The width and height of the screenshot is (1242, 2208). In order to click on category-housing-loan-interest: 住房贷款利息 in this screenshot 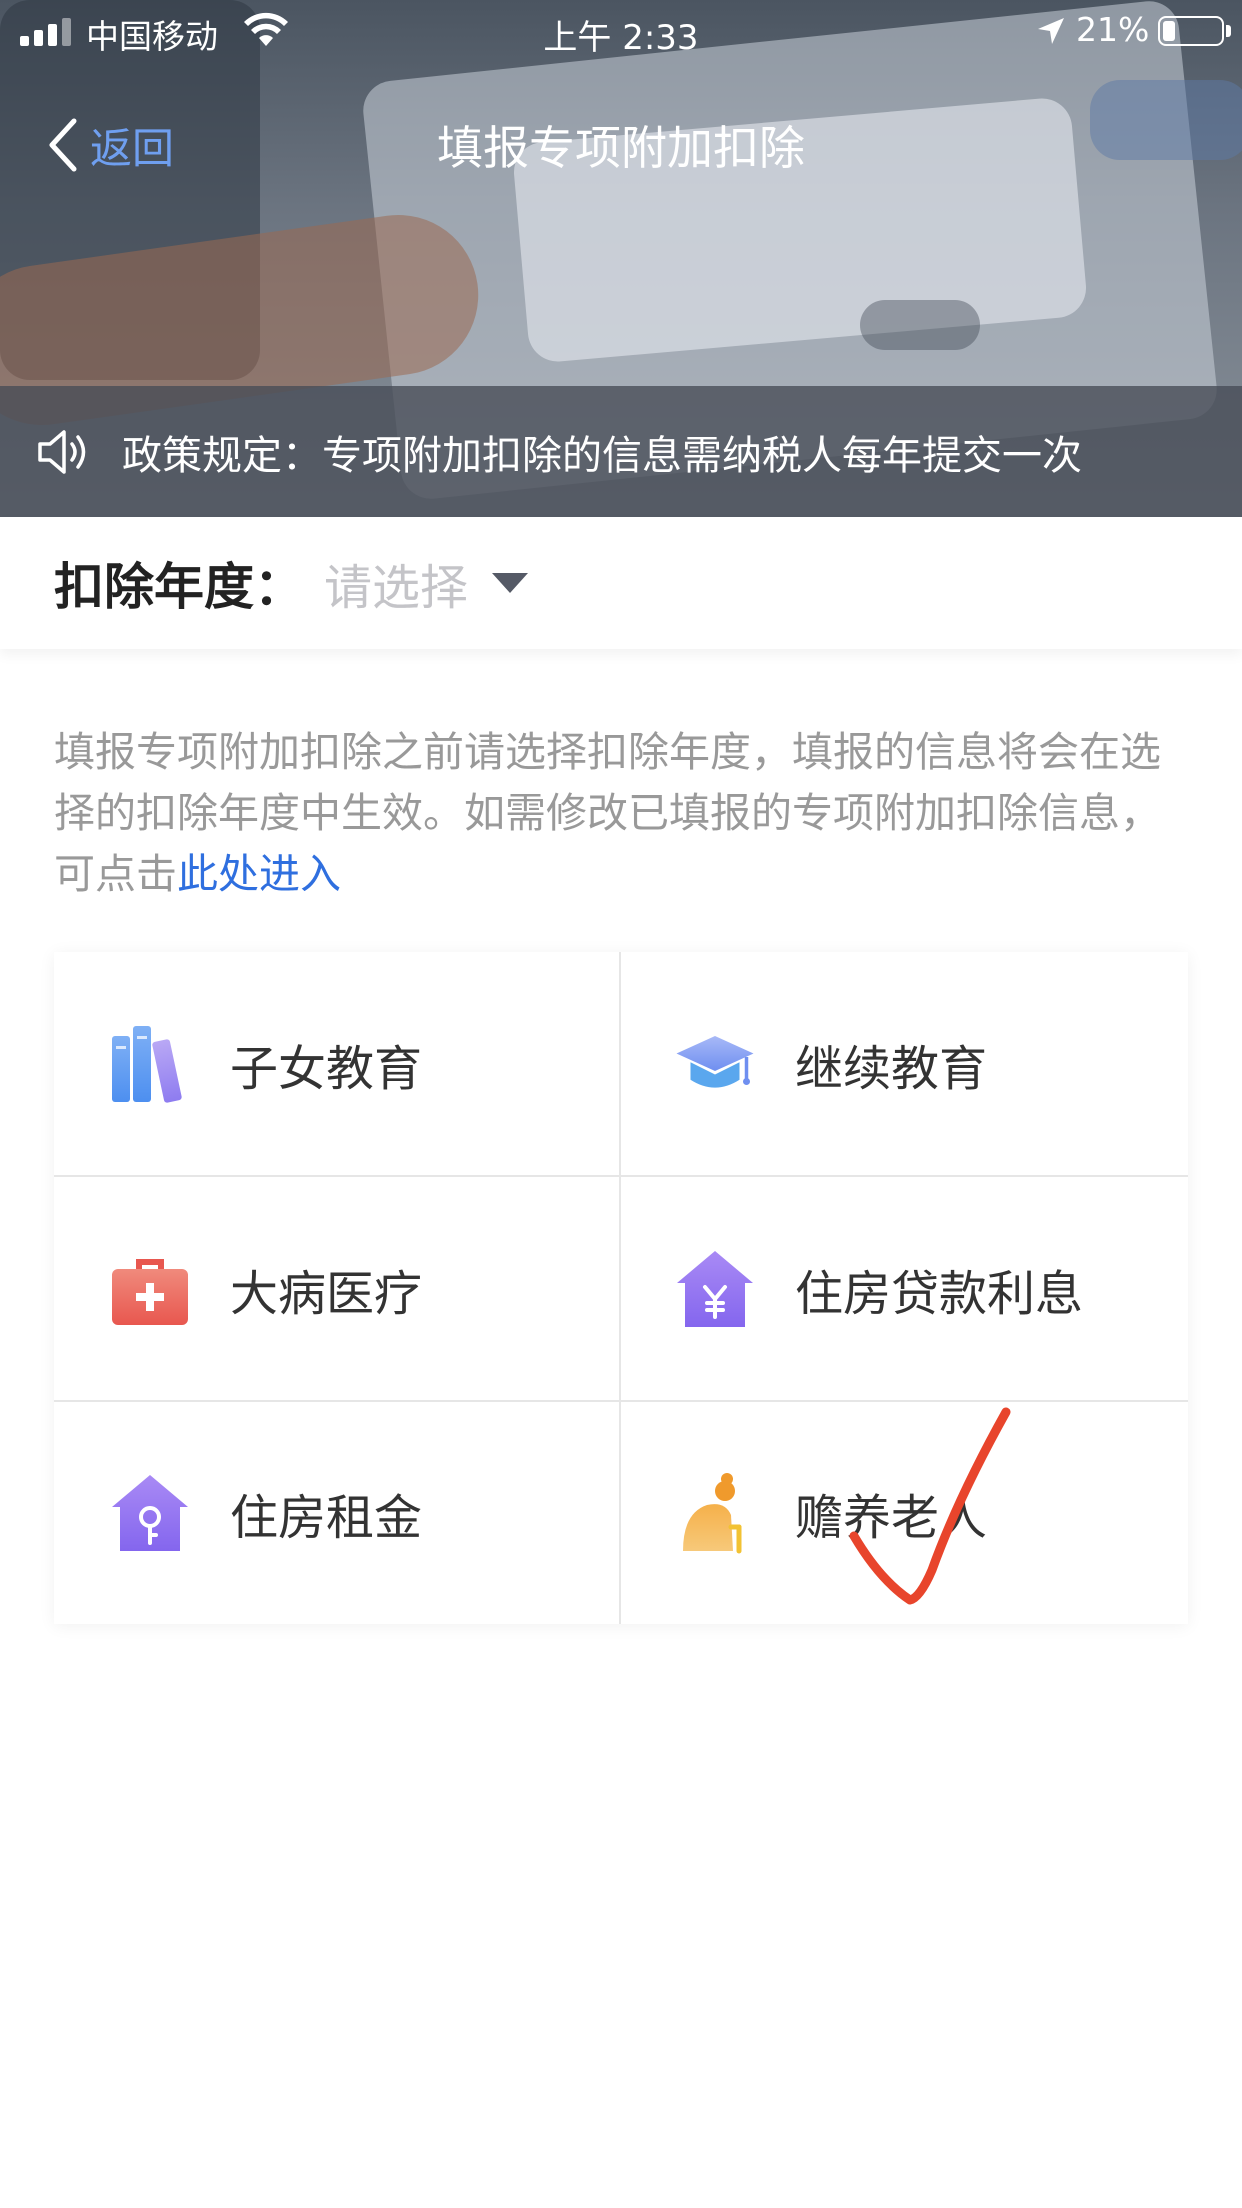, I will do `click(904, 1289)`.